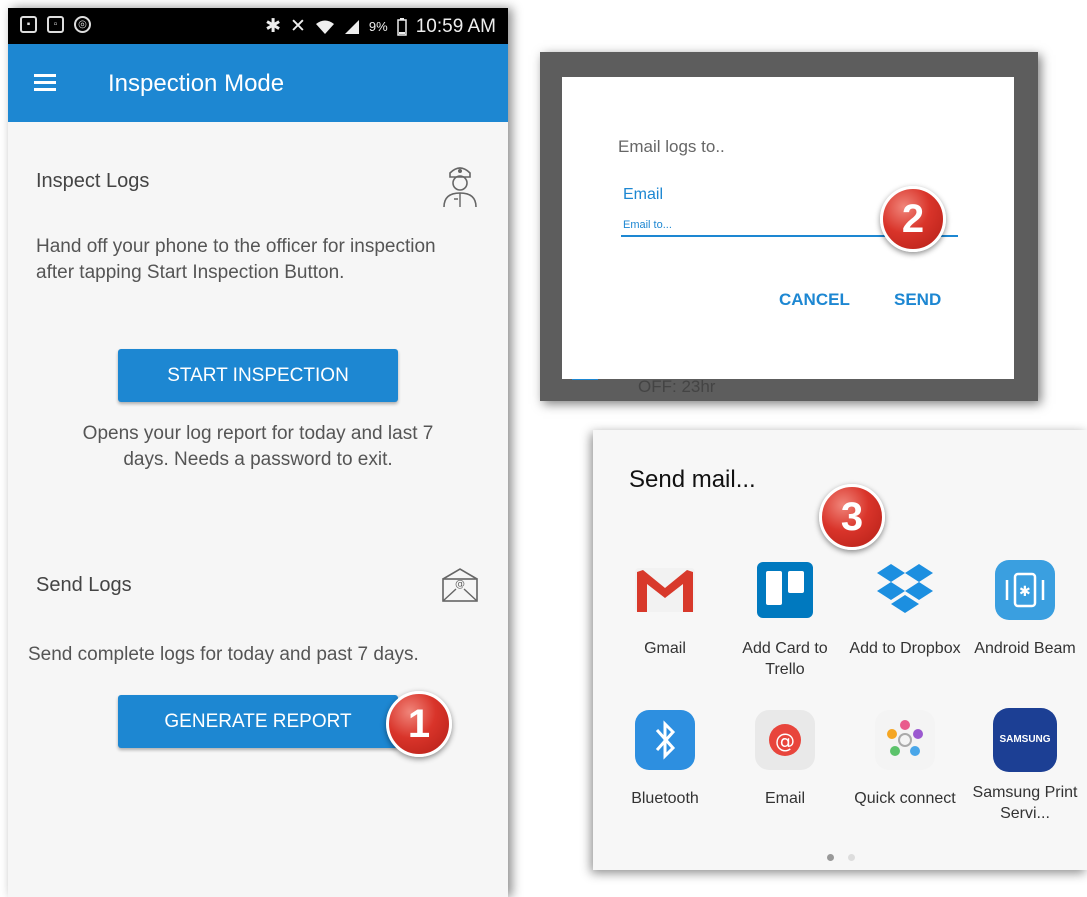 The height and width of the screenshot is (897, 1087). What do you see at coordinates (905, 648) in the screenshot?
I see `share-app-label: Add to Dropbox` at bounding box center [905, 648].